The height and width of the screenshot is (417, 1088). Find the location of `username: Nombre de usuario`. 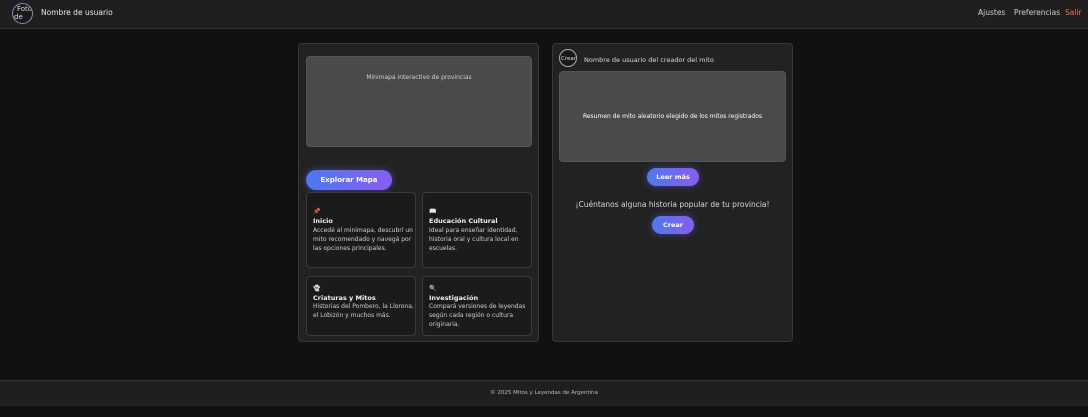

username: Nombre de usuario is located at coordinates (77, 12).